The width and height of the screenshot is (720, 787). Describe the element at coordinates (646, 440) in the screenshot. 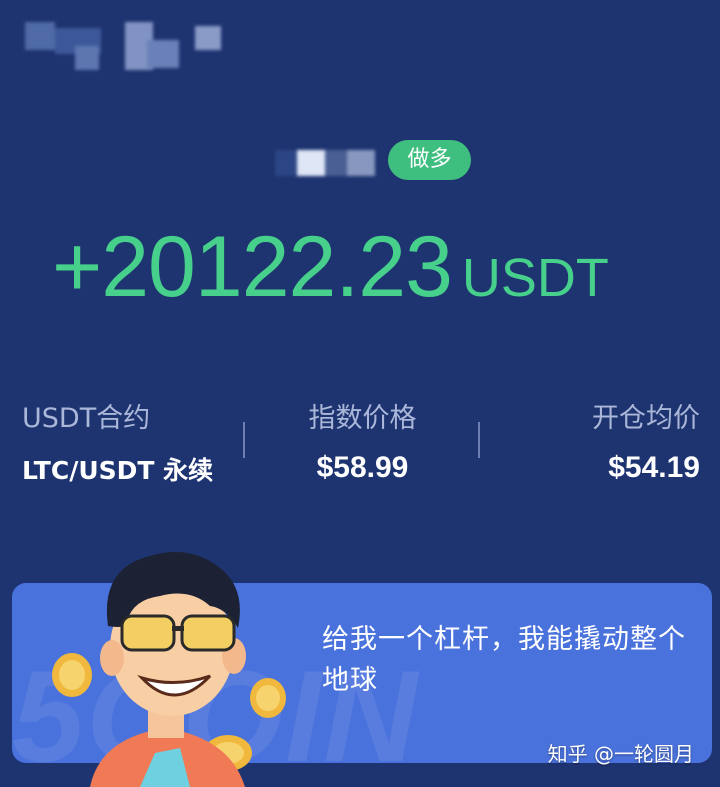

I see `entry-price-stat: 开仓均价 $54.19` at that location.